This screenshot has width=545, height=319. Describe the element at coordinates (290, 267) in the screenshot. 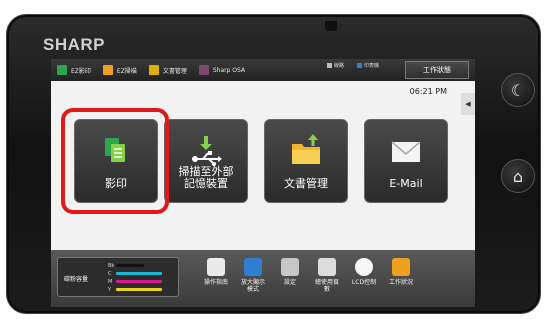

I see `settings-icon` at that location.